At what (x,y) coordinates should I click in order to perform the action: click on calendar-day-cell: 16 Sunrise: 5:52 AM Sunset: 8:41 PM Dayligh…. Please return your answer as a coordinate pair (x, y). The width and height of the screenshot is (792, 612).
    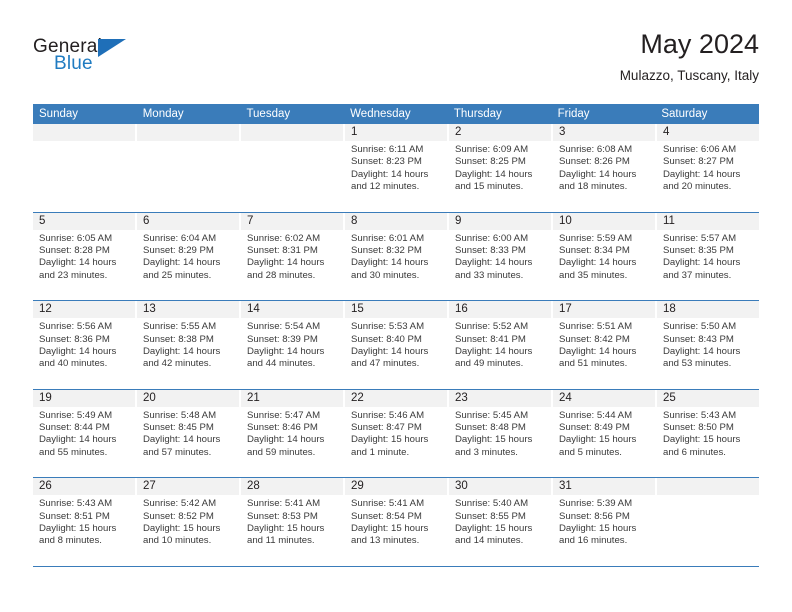
    Looking at the image, I should click on (501, 345).